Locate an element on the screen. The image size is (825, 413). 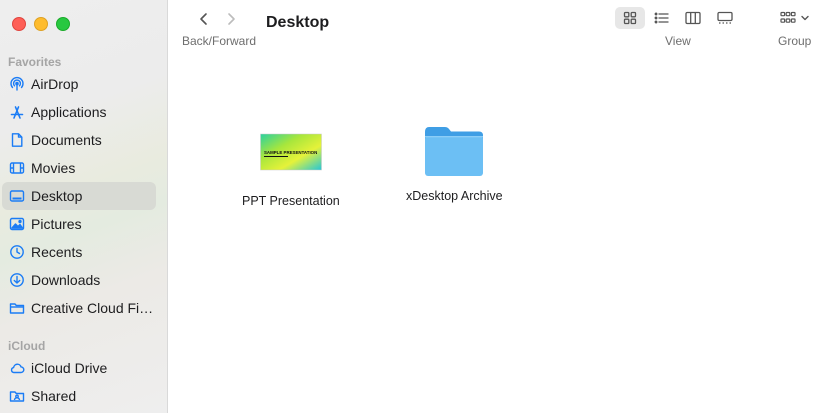
sidebar-item-recents: Recents is located at coordinates (79, 252).